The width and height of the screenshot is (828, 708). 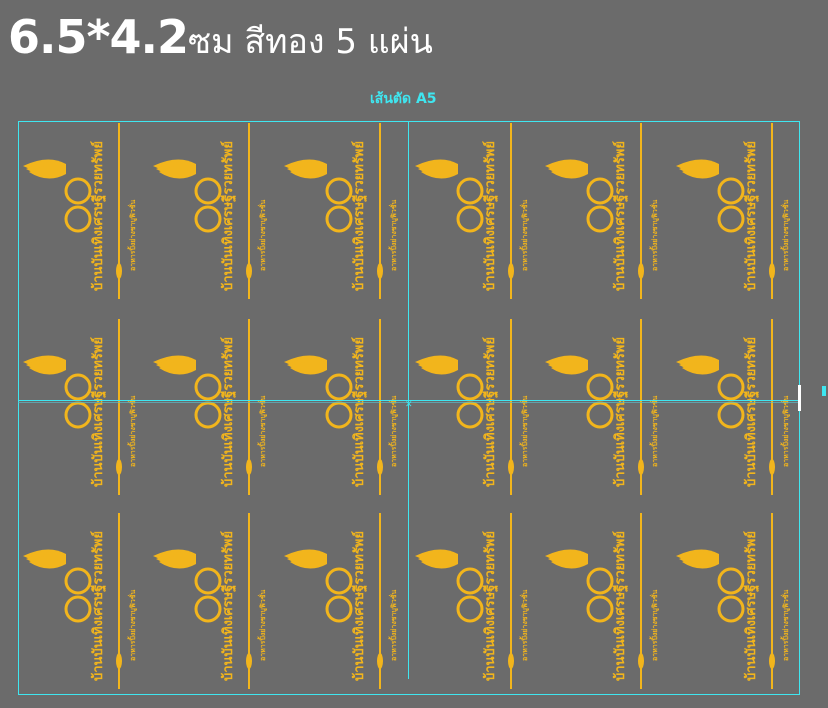 What do you see at coordinates (799, 398) in the screenshot?
I see `sheet-edge-marker` at bounding box center [799, 398].